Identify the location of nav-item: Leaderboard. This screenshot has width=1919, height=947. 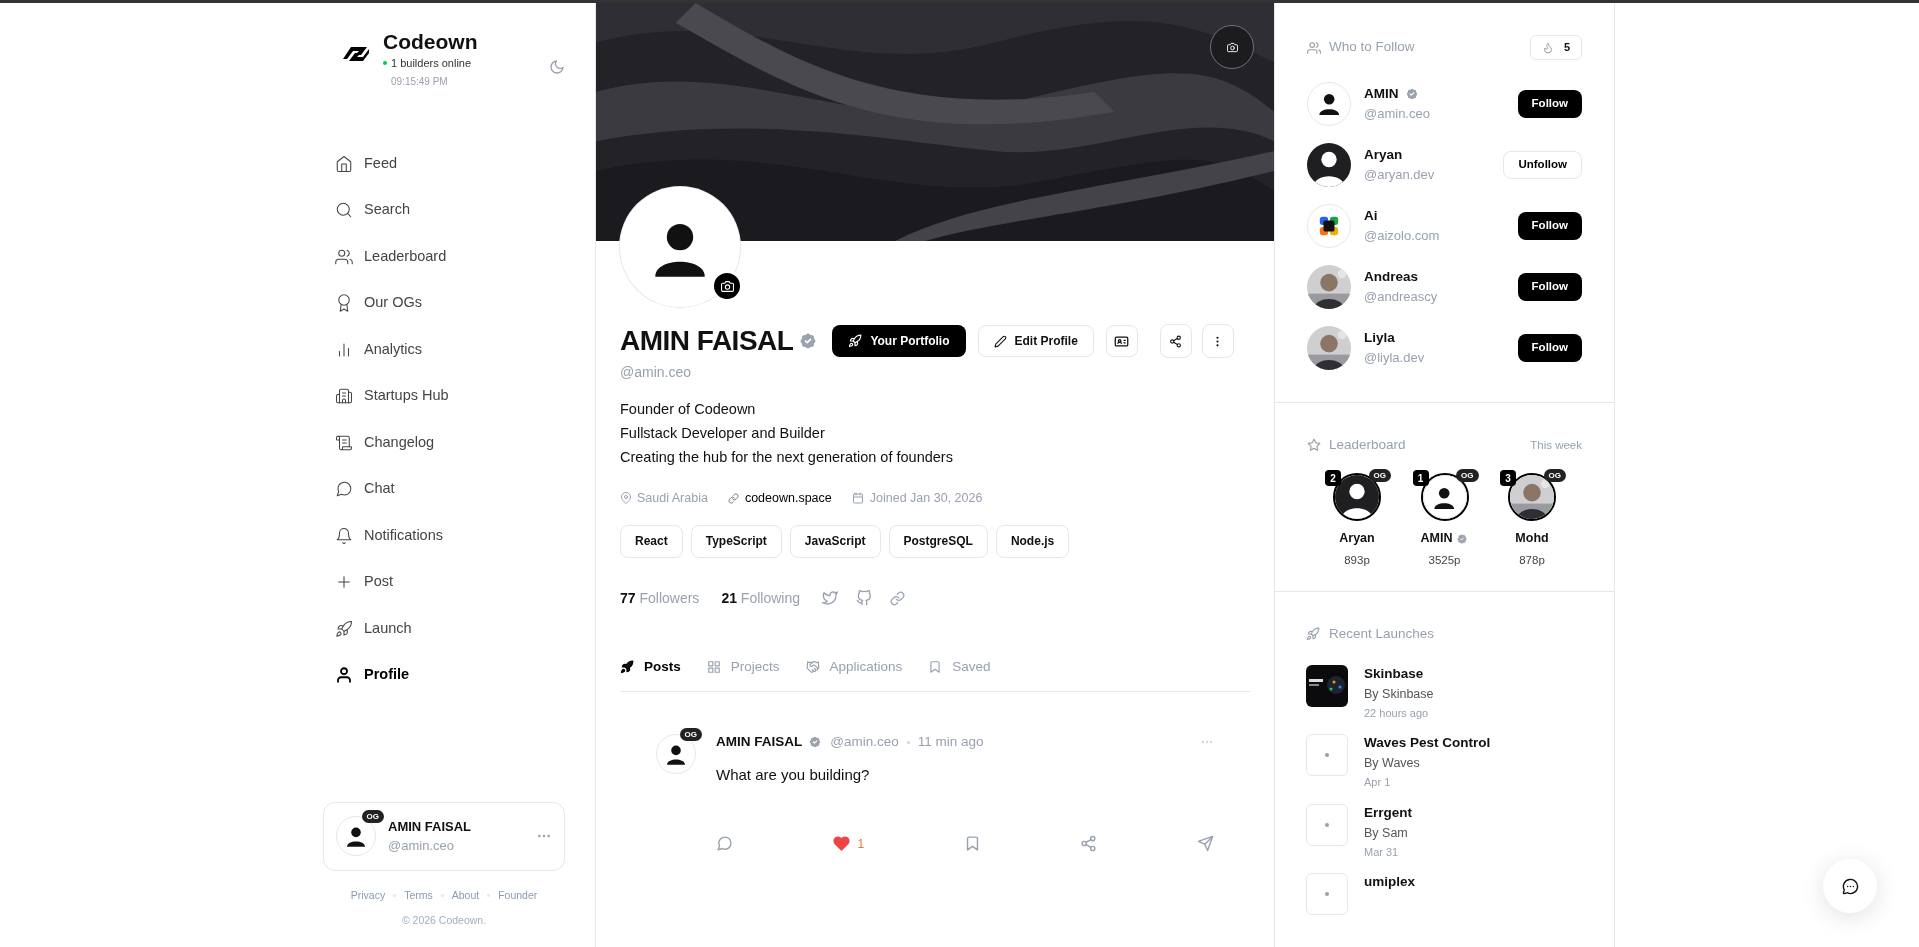
(444, 256).